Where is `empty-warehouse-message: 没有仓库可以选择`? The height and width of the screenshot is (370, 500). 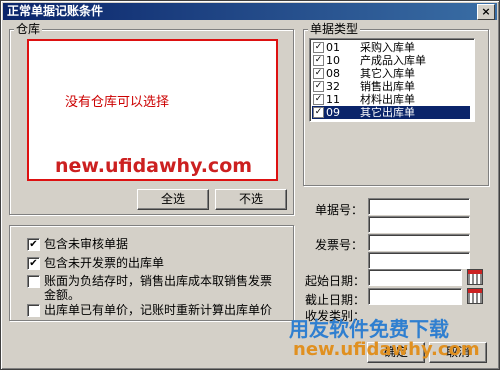
empty-warehouse-message: 没有仓库可以选择 is located at coordinates (117, 102).